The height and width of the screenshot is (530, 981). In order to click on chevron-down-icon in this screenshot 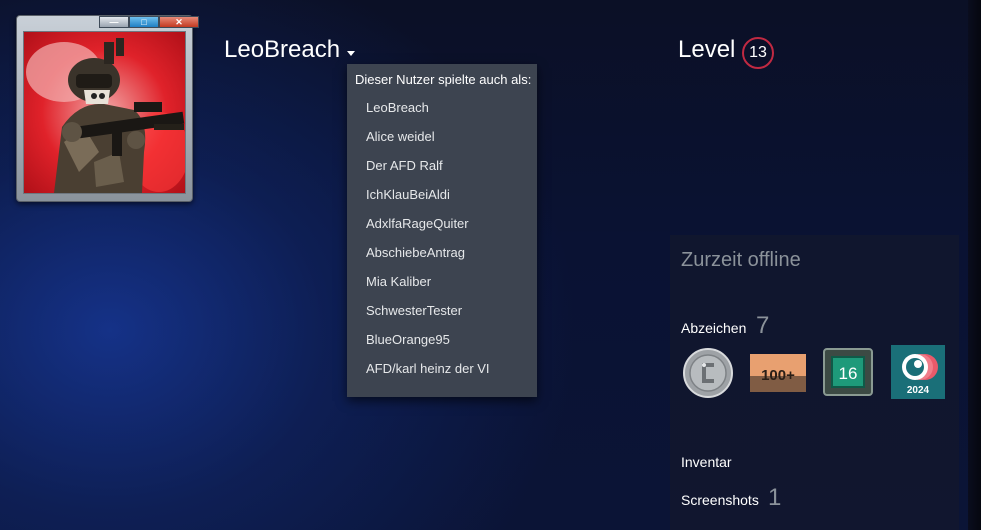, I will do `click(351, 53)`.